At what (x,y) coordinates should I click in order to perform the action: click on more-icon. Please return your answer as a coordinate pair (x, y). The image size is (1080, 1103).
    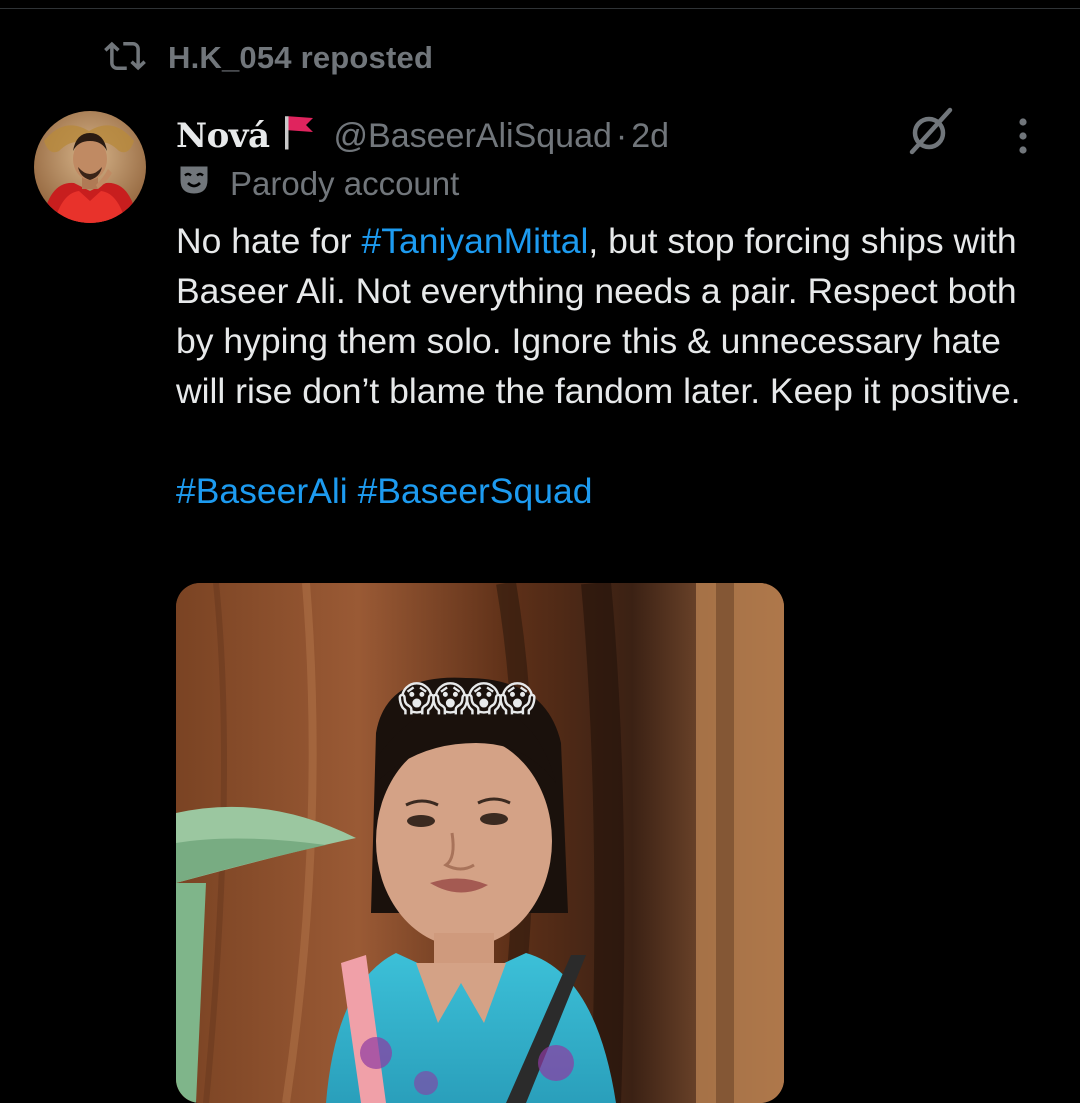
    Looking at the image, I should click on (1023, 136).